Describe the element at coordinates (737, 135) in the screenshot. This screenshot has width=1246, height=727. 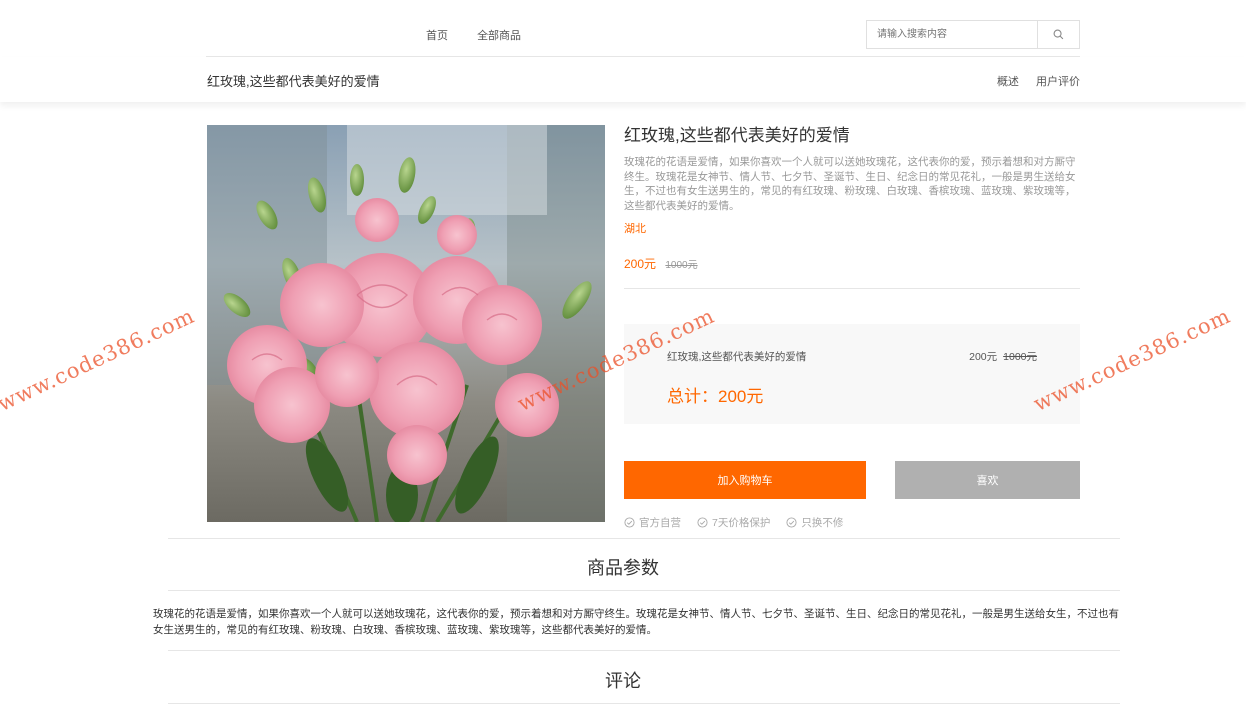
I see `product-title: 红玫瑰,这些都代表美好的爱情` at that location.